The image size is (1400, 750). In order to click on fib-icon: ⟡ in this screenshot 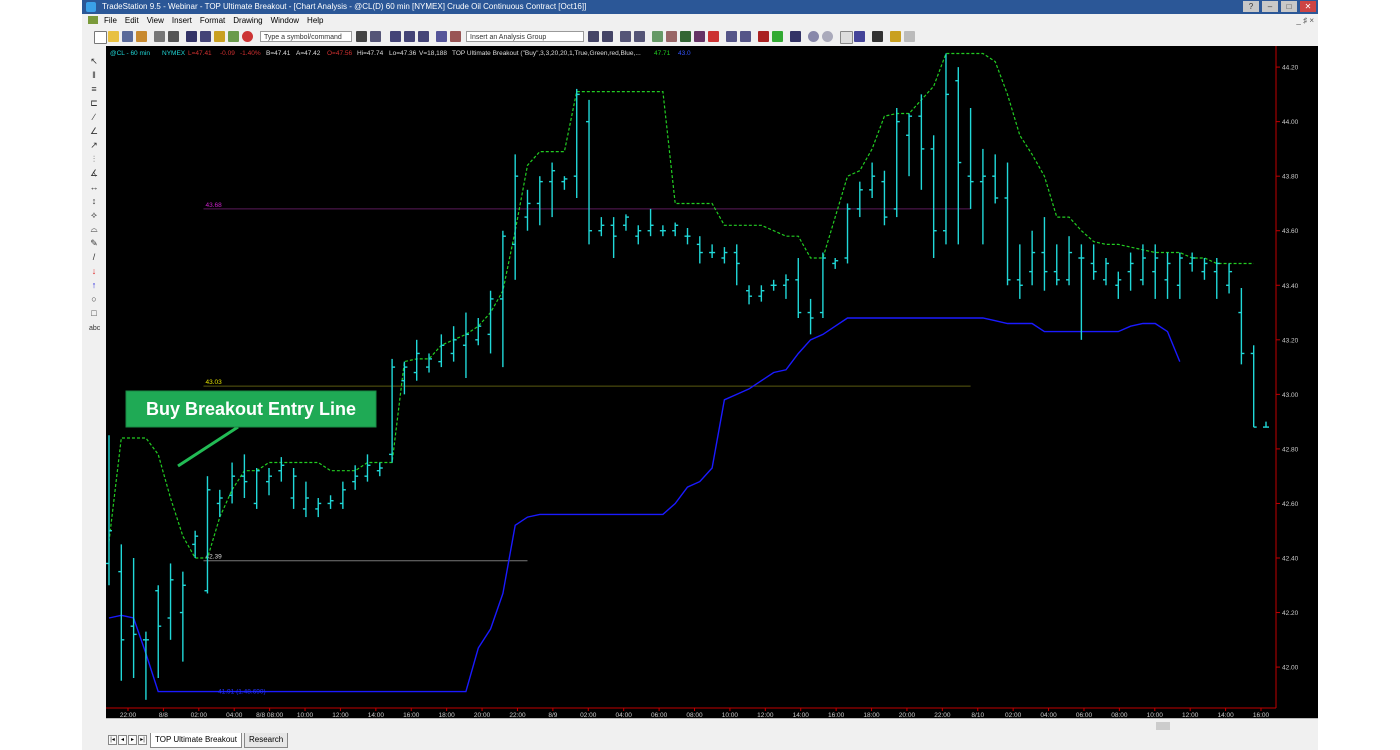, I will do `click(94, 215)`.